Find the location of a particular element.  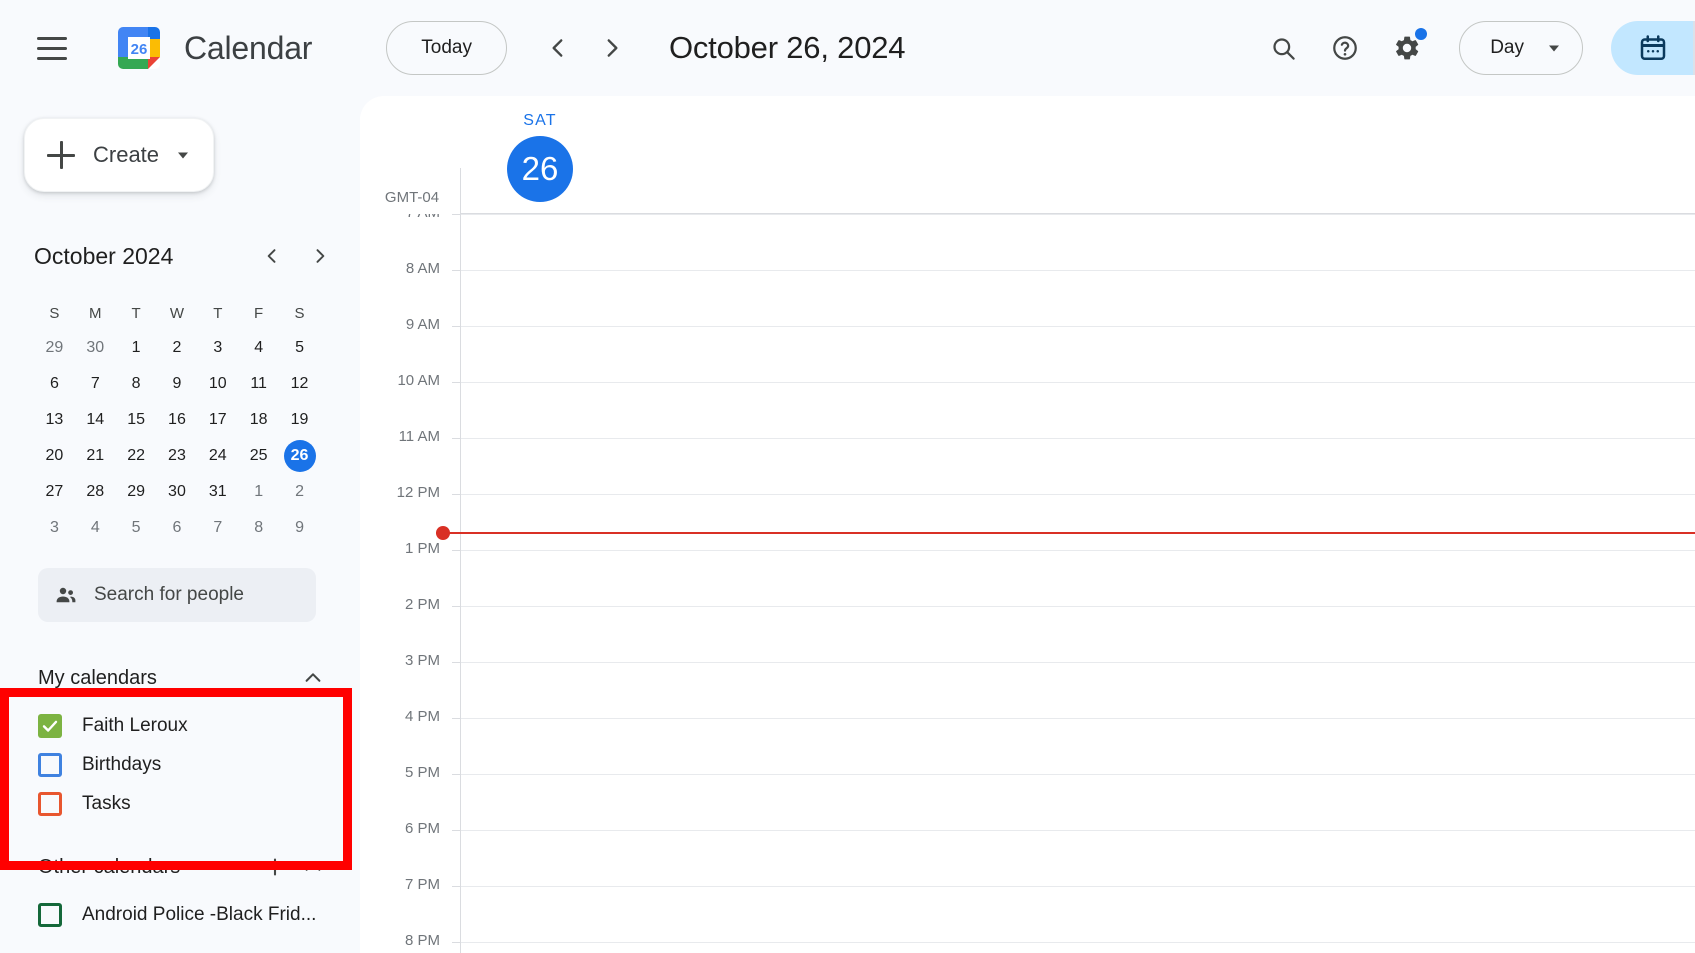

calendar-view-toggle-button is located at coordinates (1653, 48).